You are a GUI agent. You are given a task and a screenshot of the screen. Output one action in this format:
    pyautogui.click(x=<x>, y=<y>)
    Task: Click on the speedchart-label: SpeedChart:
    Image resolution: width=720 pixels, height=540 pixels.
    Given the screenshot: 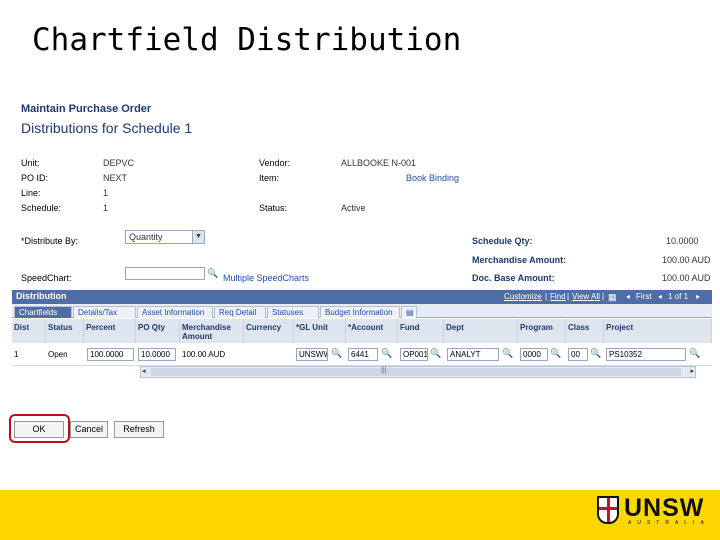 What is the action you would take?
    pyautogui.click(x=46, y=278)
    